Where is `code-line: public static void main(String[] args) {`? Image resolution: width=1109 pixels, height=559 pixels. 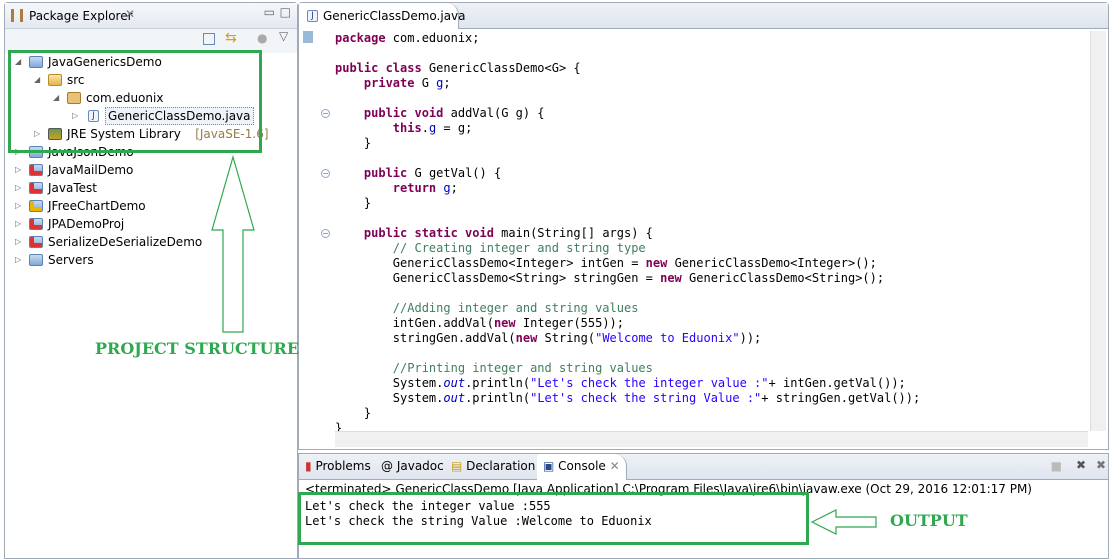
code-line: public static void main(String[] args) { is located at coordinates (494, 233).